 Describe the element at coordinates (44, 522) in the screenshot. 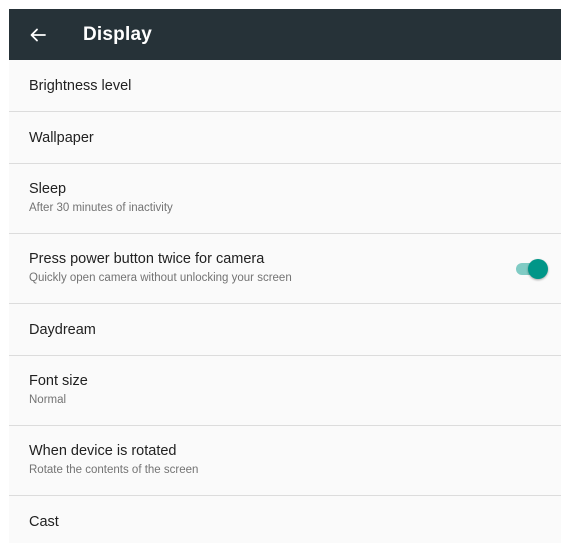

I see `cast-title: Cast` at that location.